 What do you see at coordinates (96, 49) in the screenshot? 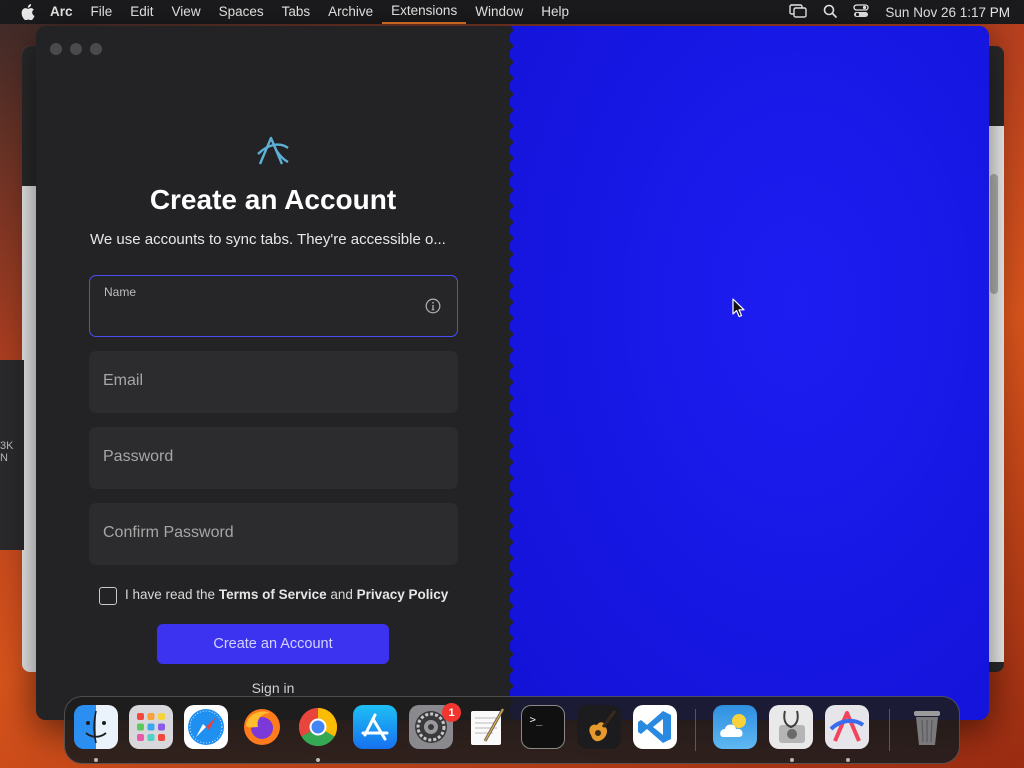
I see `zoom-button` at bounding box center [96, 49].